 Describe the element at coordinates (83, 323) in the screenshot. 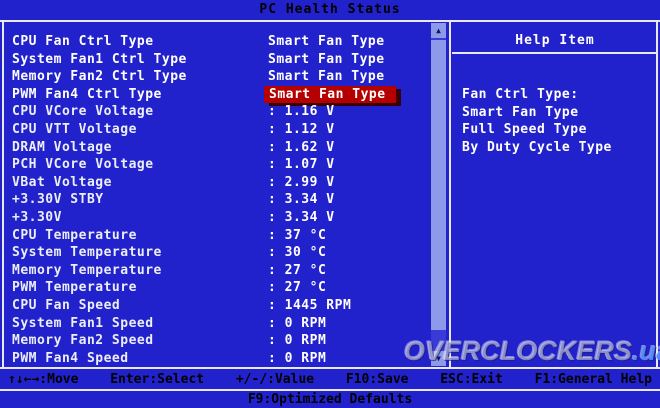

I see `setting-label: System Fan1 Speed` at that location.